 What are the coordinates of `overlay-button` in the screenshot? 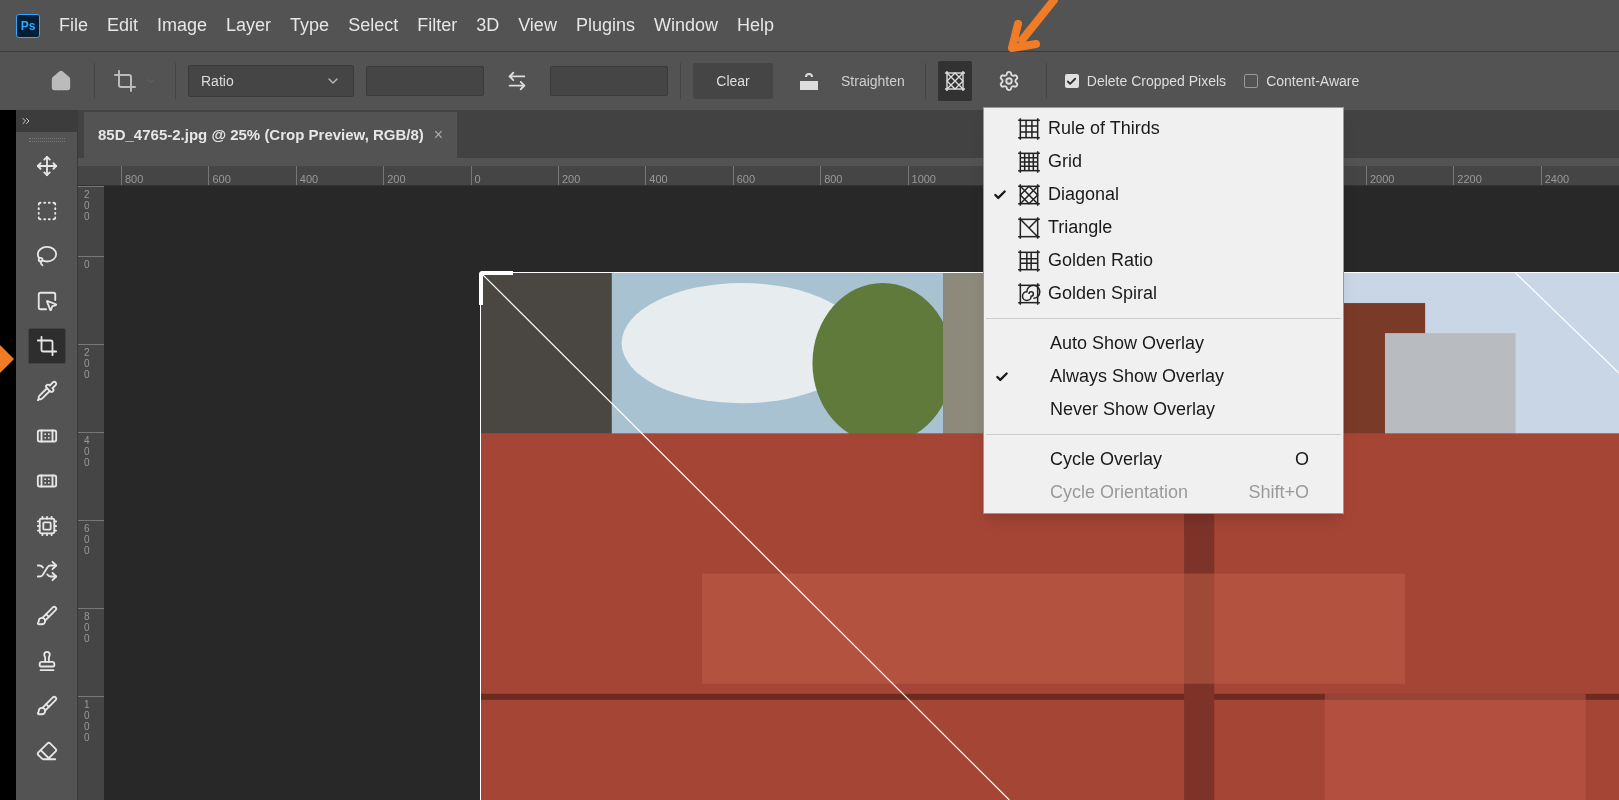 It's located at (954, 81).